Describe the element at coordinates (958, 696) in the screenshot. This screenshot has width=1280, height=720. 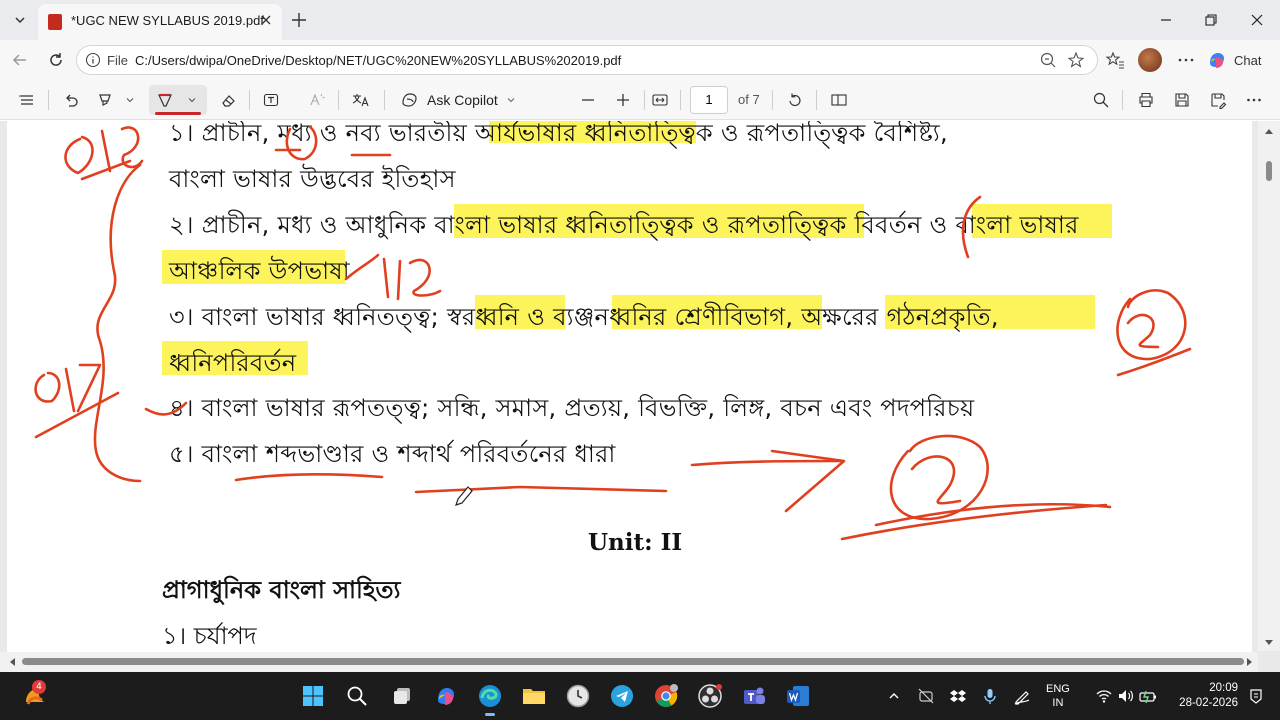
I see `dropbox-icon` at that location.